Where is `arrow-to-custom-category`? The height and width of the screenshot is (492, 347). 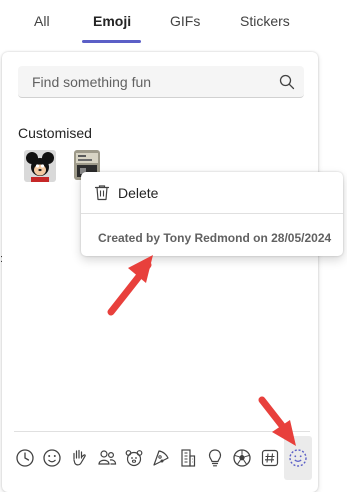 arrow-to-custom-category is located at coordinates (277, 421).